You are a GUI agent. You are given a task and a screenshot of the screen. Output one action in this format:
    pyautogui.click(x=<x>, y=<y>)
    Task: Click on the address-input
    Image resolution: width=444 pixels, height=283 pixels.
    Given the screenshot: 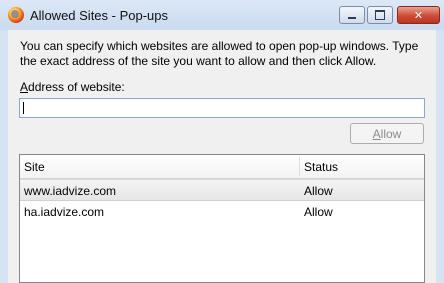 What is the action you would take?
    pyautogui.click(x=222, y=108)
    